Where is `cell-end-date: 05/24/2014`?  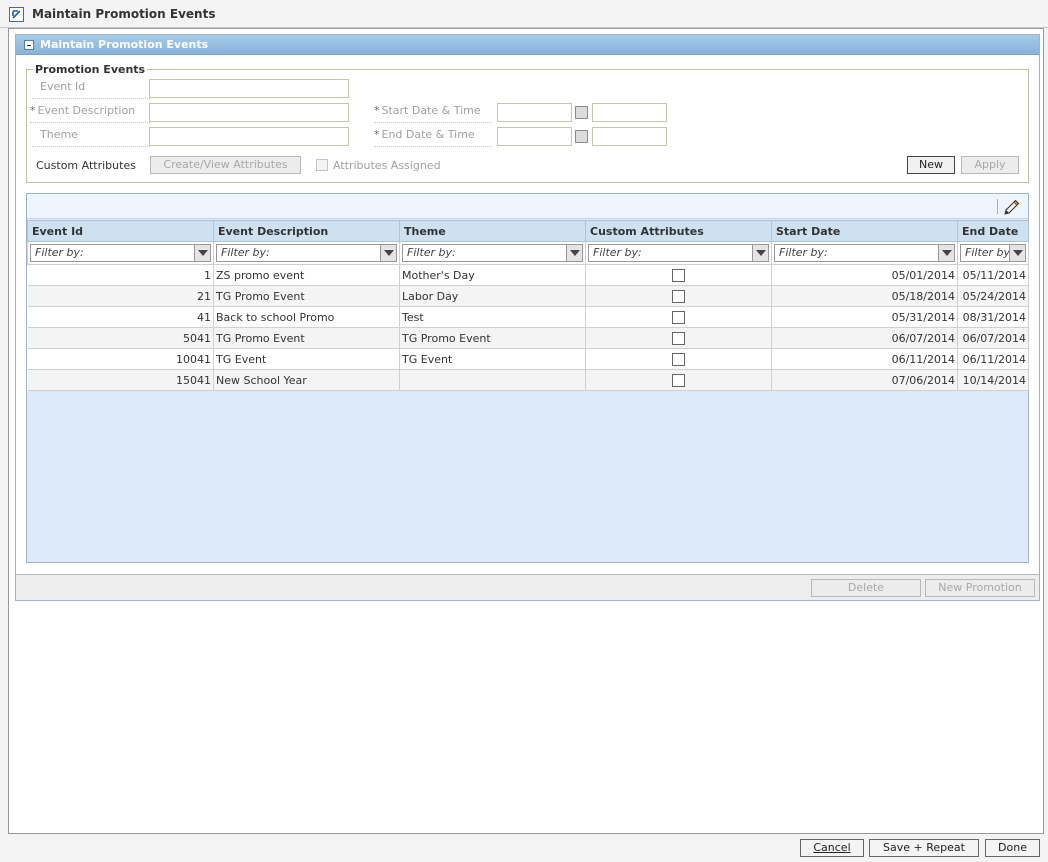
cell-end-date: 05/24/2014 is located at coordinates (993, 296).